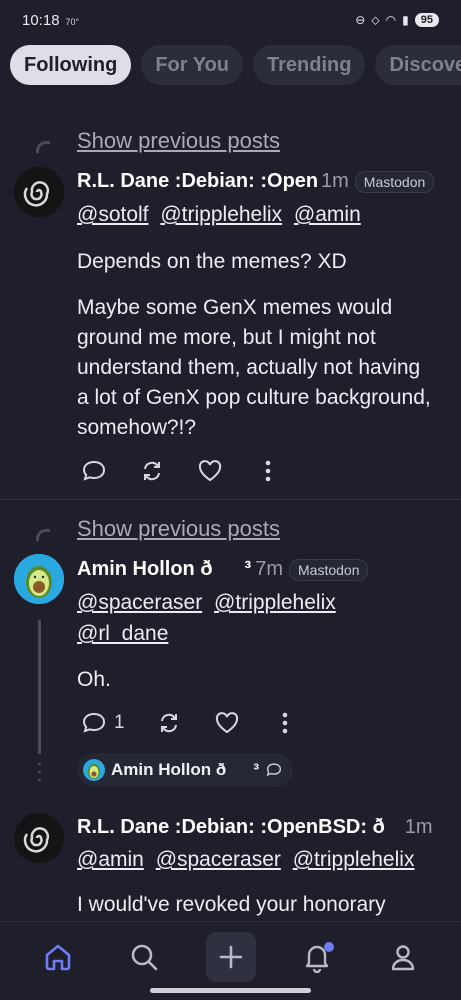  Describe the element at coordinates (360, 20) in the screenshot. I see `dnd-icon: ⊖` at that location.